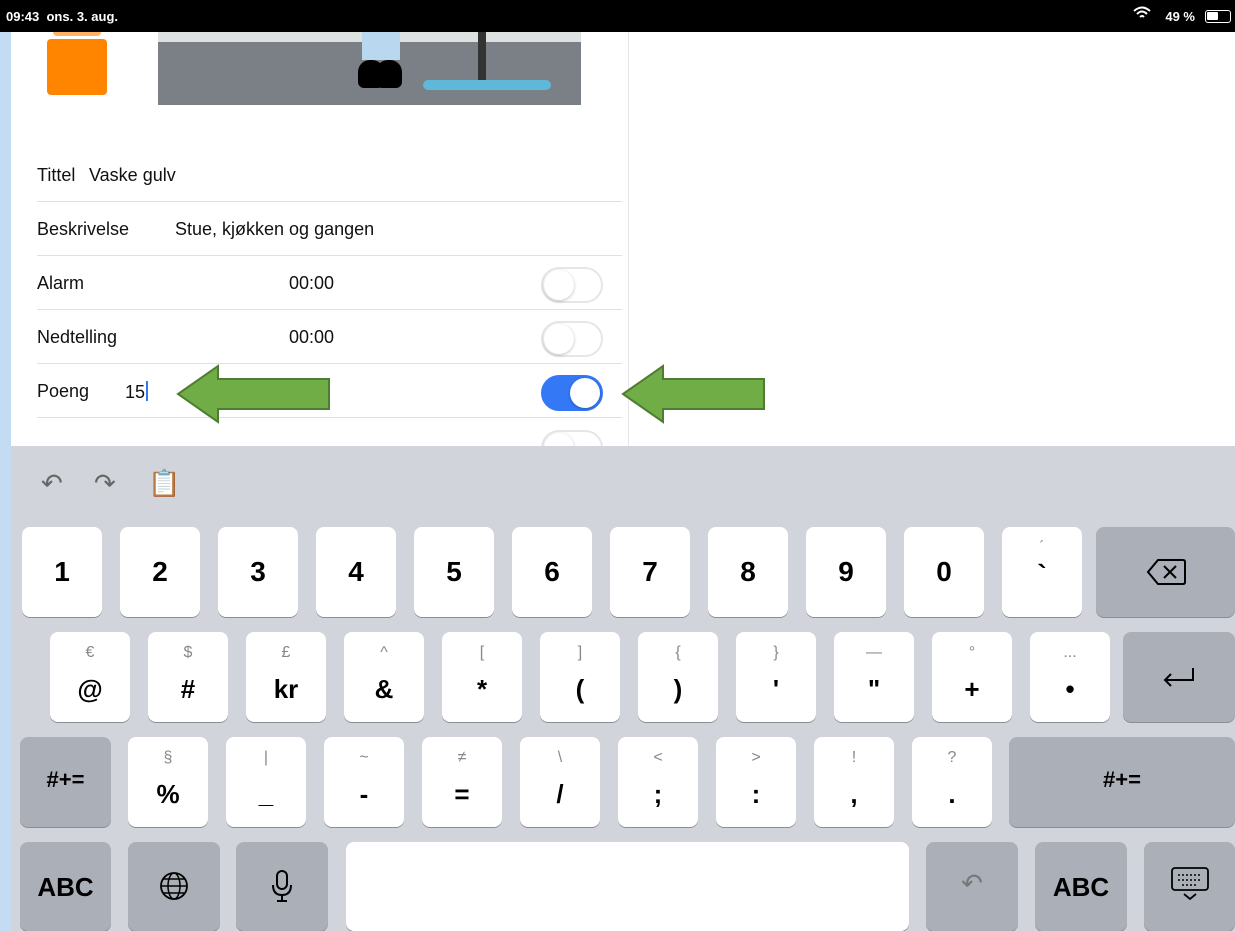  I want to click on symbol-key: ... •, so click(1070, 677).